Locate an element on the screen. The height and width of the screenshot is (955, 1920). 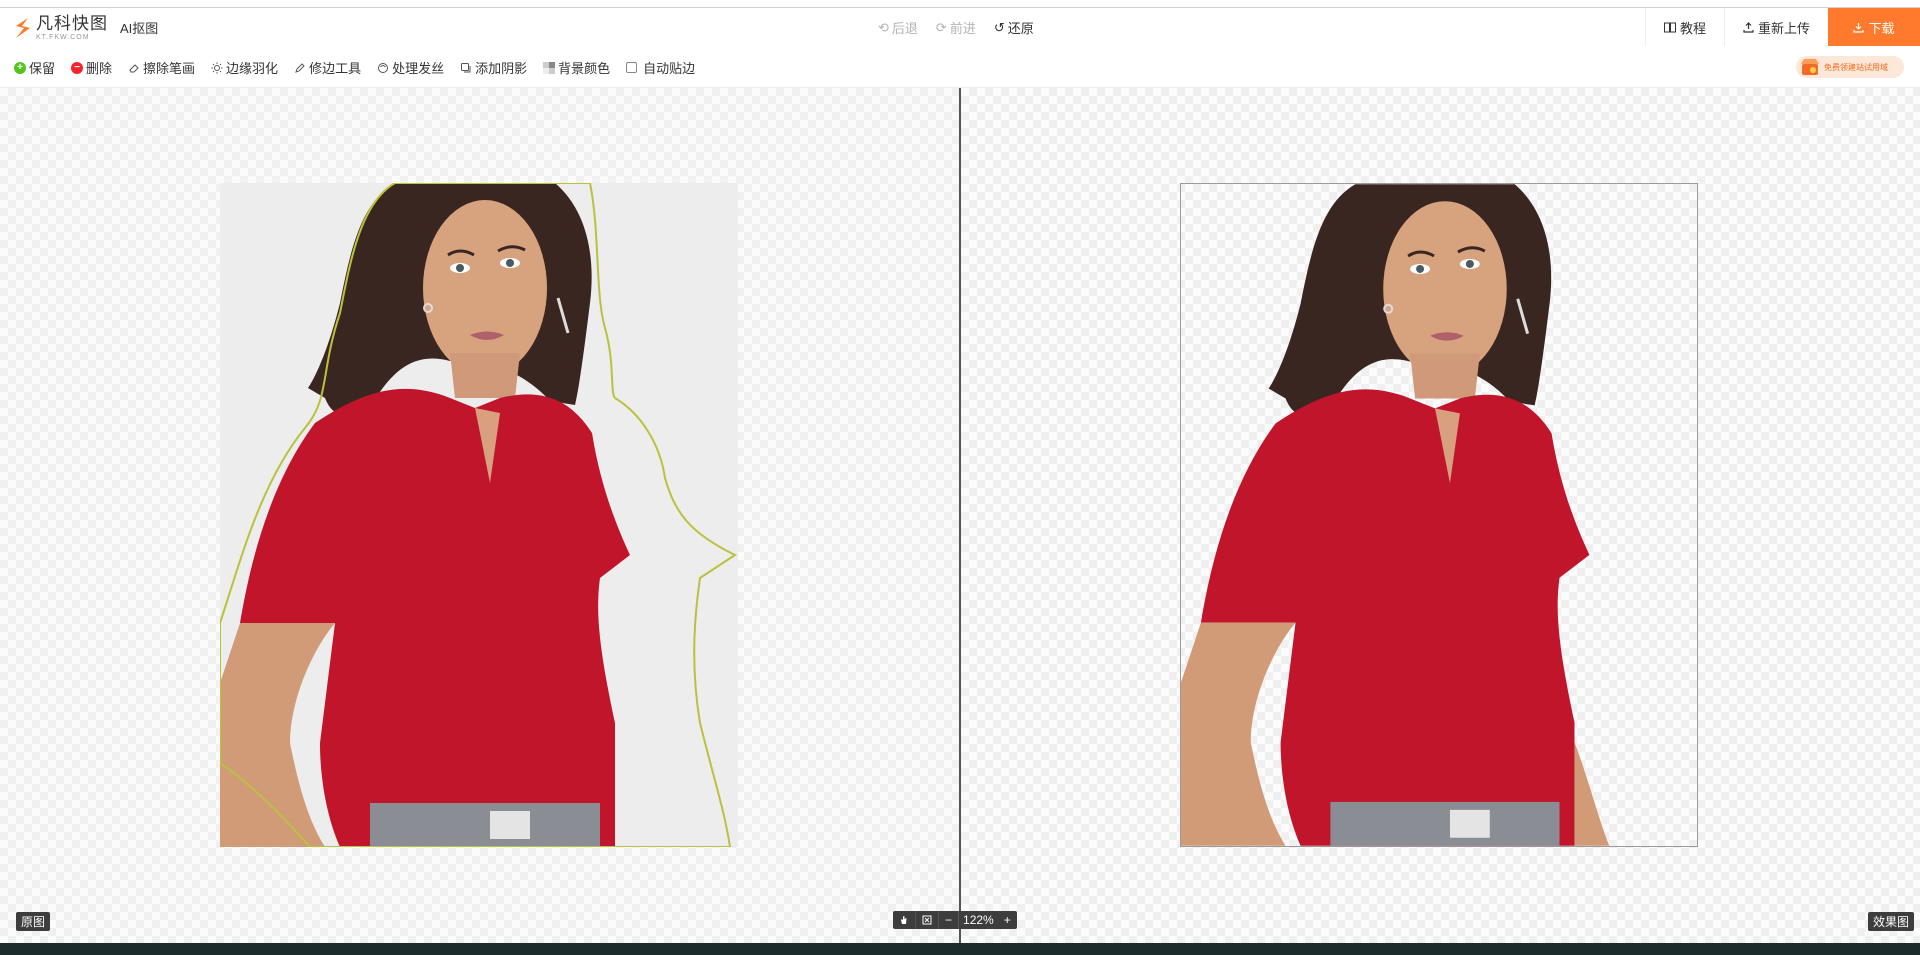
feather-tool: 边缘羽化 is located at coordinates (244, 67).